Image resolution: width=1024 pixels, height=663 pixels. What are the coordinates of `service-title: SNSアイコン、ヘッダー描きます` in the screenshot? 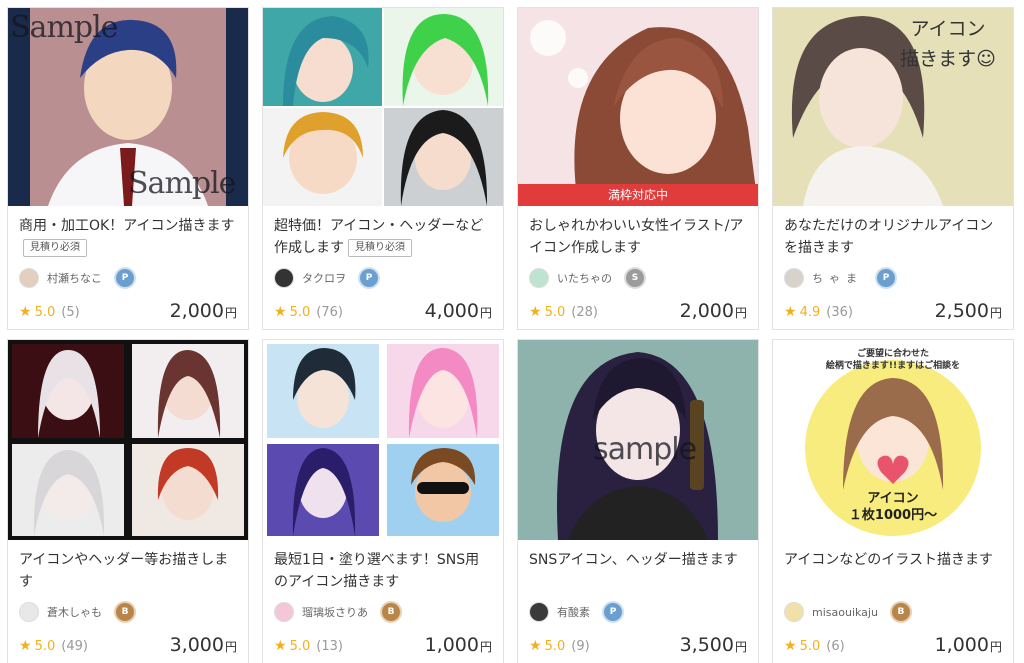 It's located at (638, 571).